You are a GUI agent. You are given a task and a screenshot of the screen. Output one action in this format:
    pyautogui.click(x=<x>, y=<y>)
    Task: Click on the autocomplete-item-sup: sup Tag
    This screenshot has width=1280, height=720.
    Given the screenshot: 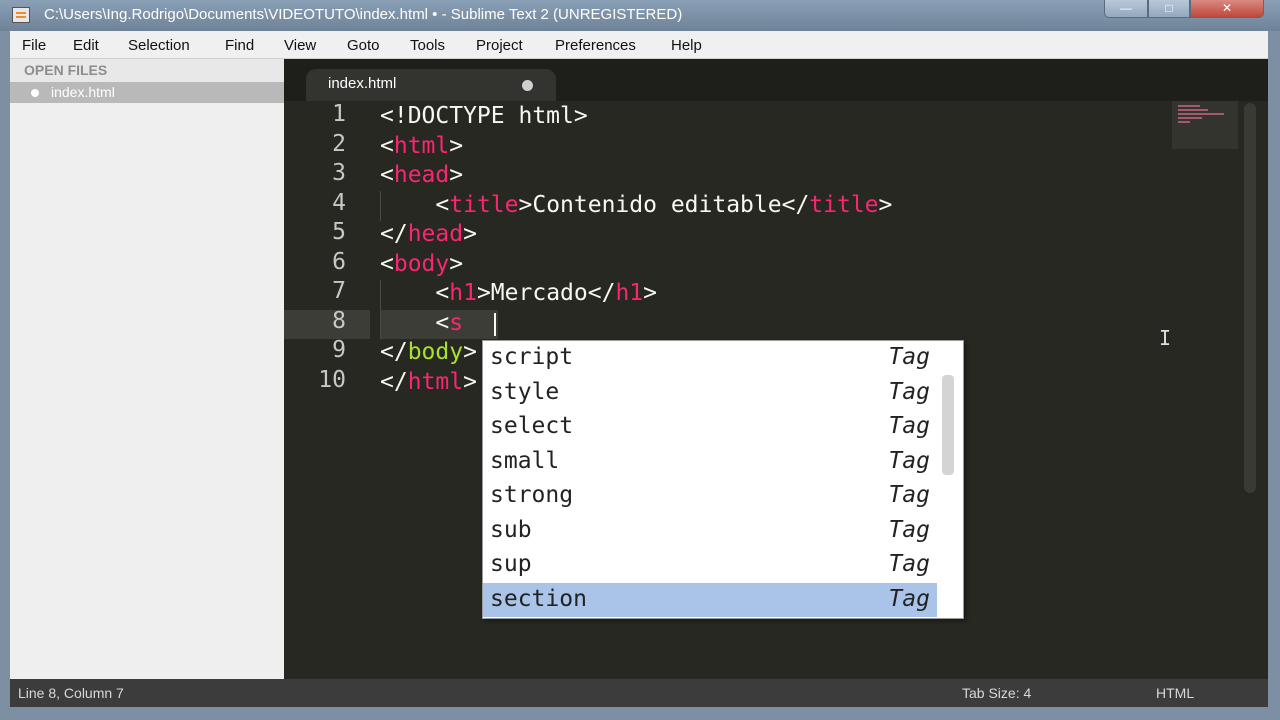 What is the action you would take?
    pyautogui.click(x=710, y=565)
    